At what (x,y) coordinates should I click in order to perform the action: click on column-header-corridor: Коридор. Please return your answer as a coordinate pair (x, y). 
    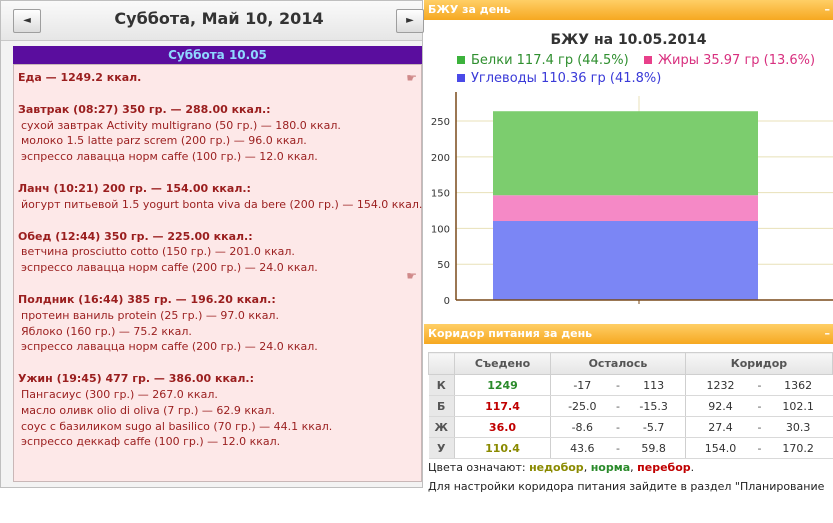
    Looking at the image, I should click on (758, 363).